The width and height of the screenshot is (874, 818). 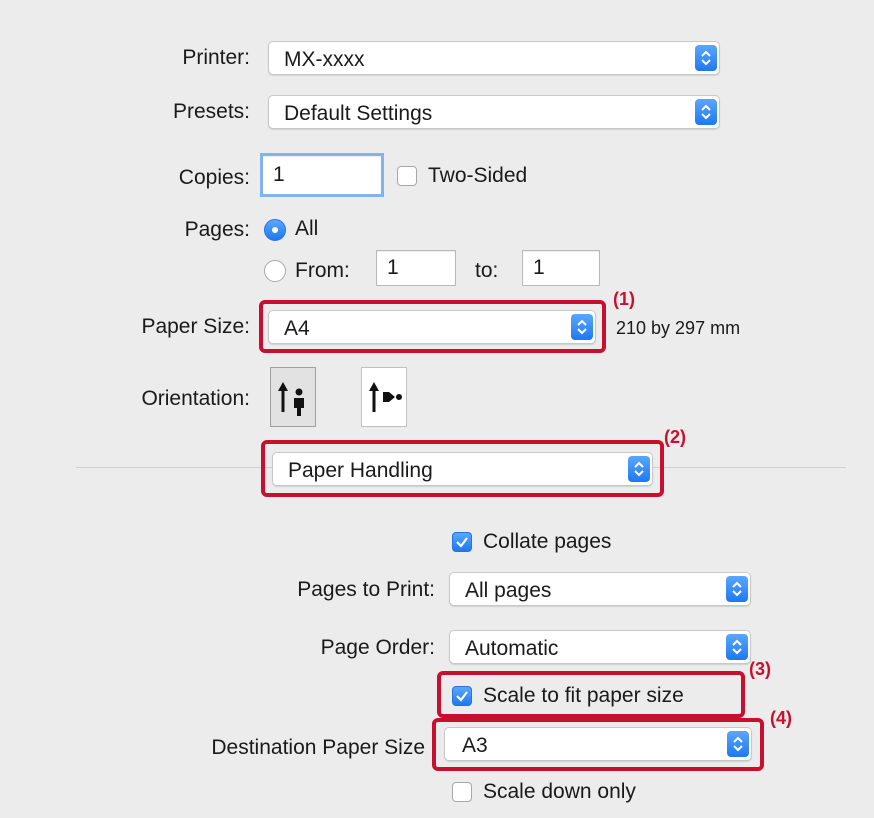 What do you see at coordinates (675, 437) in the screenshot?
I see `callout-2: (2)` at bounding box center [675, 437].